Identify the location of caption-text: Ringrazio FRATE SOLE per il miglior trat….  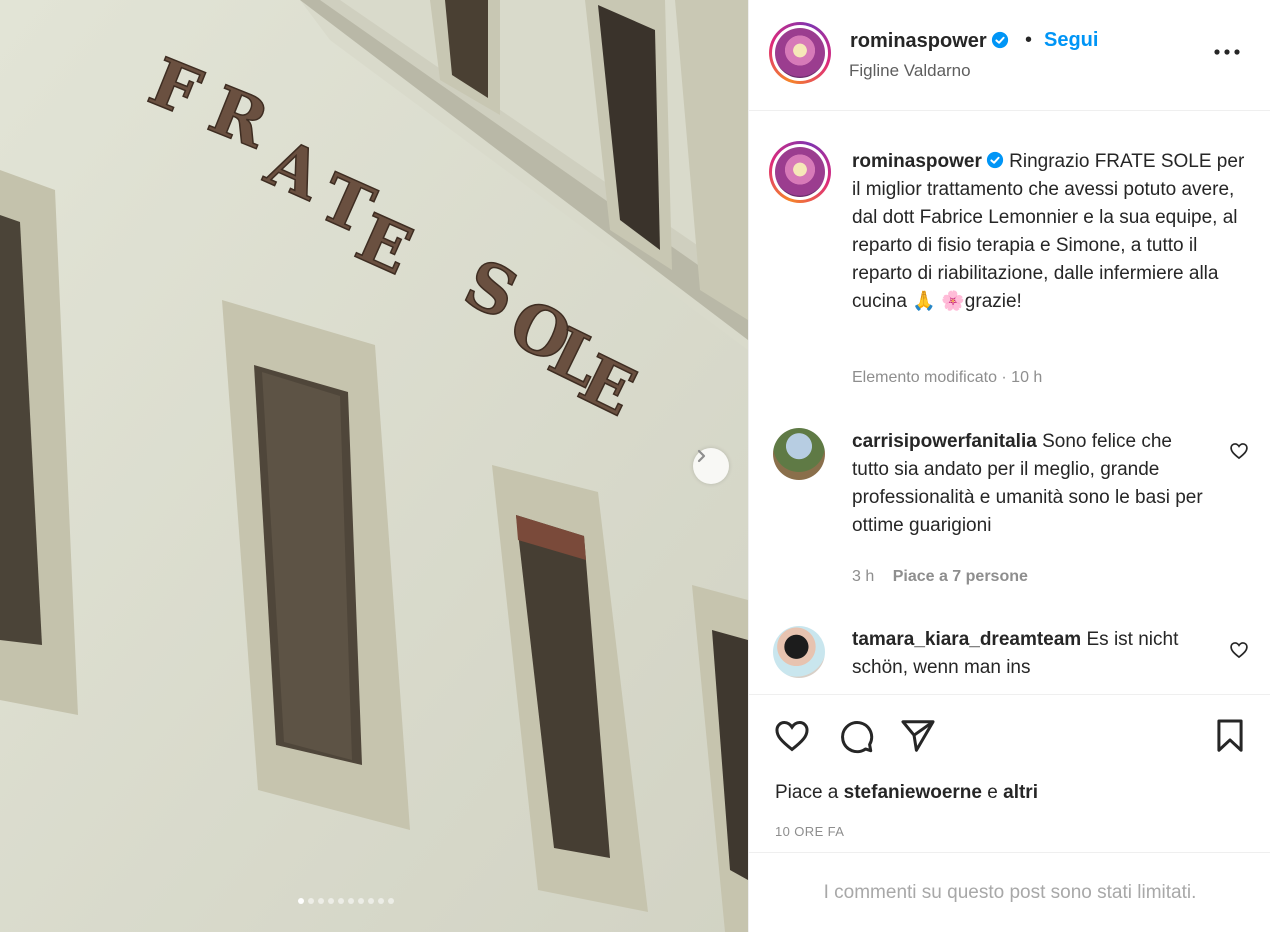
(1048, 231).